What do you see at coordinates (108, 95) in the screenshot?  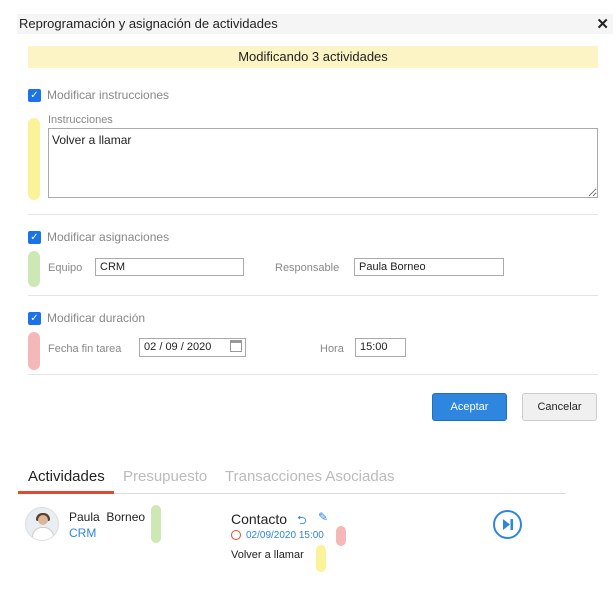 I see `modify-instructions-label: Modificar instrucciones` at bounding box center [108, 95].